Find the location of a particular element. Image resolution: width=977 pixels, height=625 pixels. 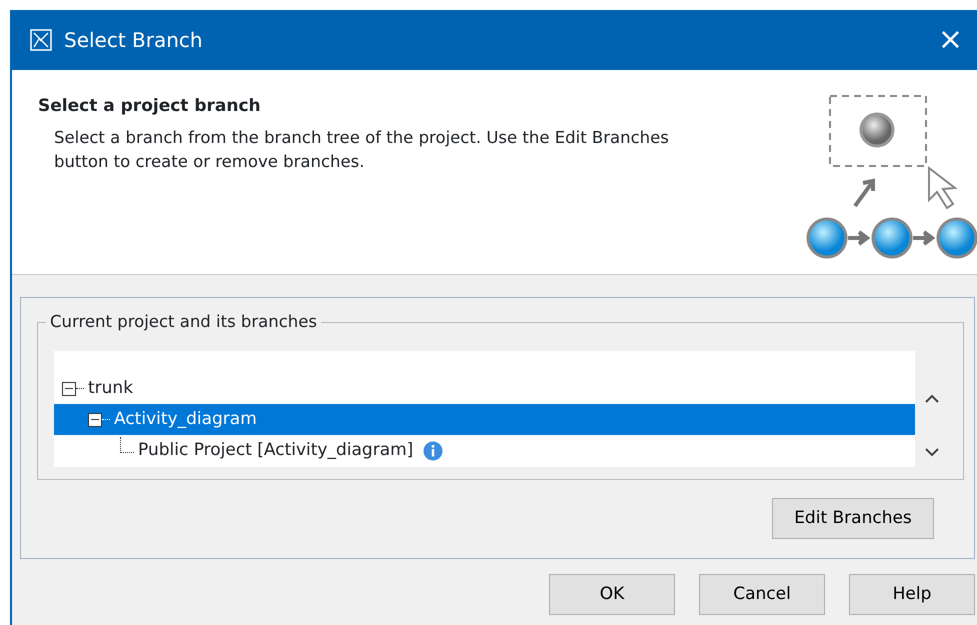

header-description: Select a branch from the branch tree of the project. Use the Edit Branches button to create or remove branches. is located at coordinates (362, 150).